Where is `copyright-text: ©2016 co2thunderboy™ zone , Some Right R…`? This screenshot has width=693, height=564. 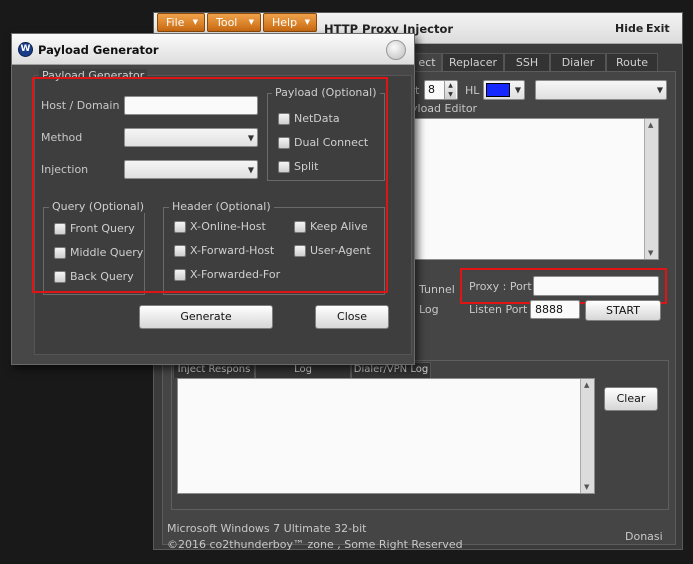 copyright-text: ©2016 co2thunderboy™ zone , Some Right R… is located at coordinates (315, 544).